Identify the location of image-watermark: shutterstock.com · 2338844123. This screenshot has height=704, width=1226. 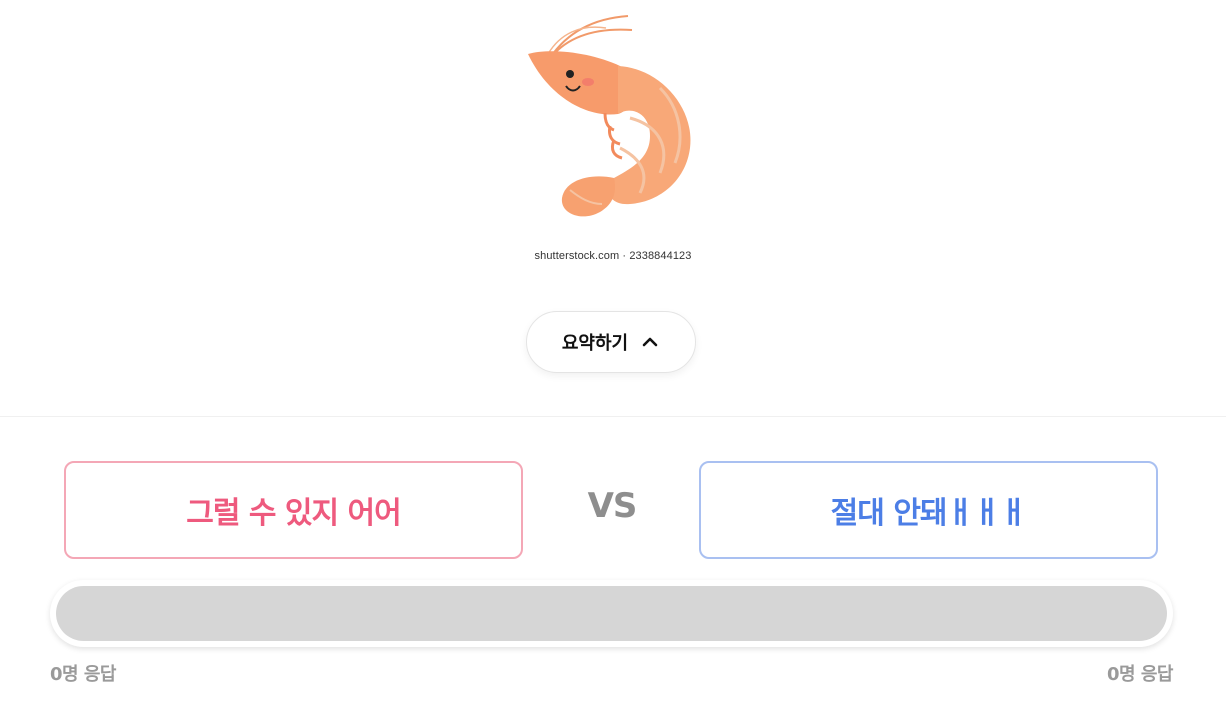
(613, 256).